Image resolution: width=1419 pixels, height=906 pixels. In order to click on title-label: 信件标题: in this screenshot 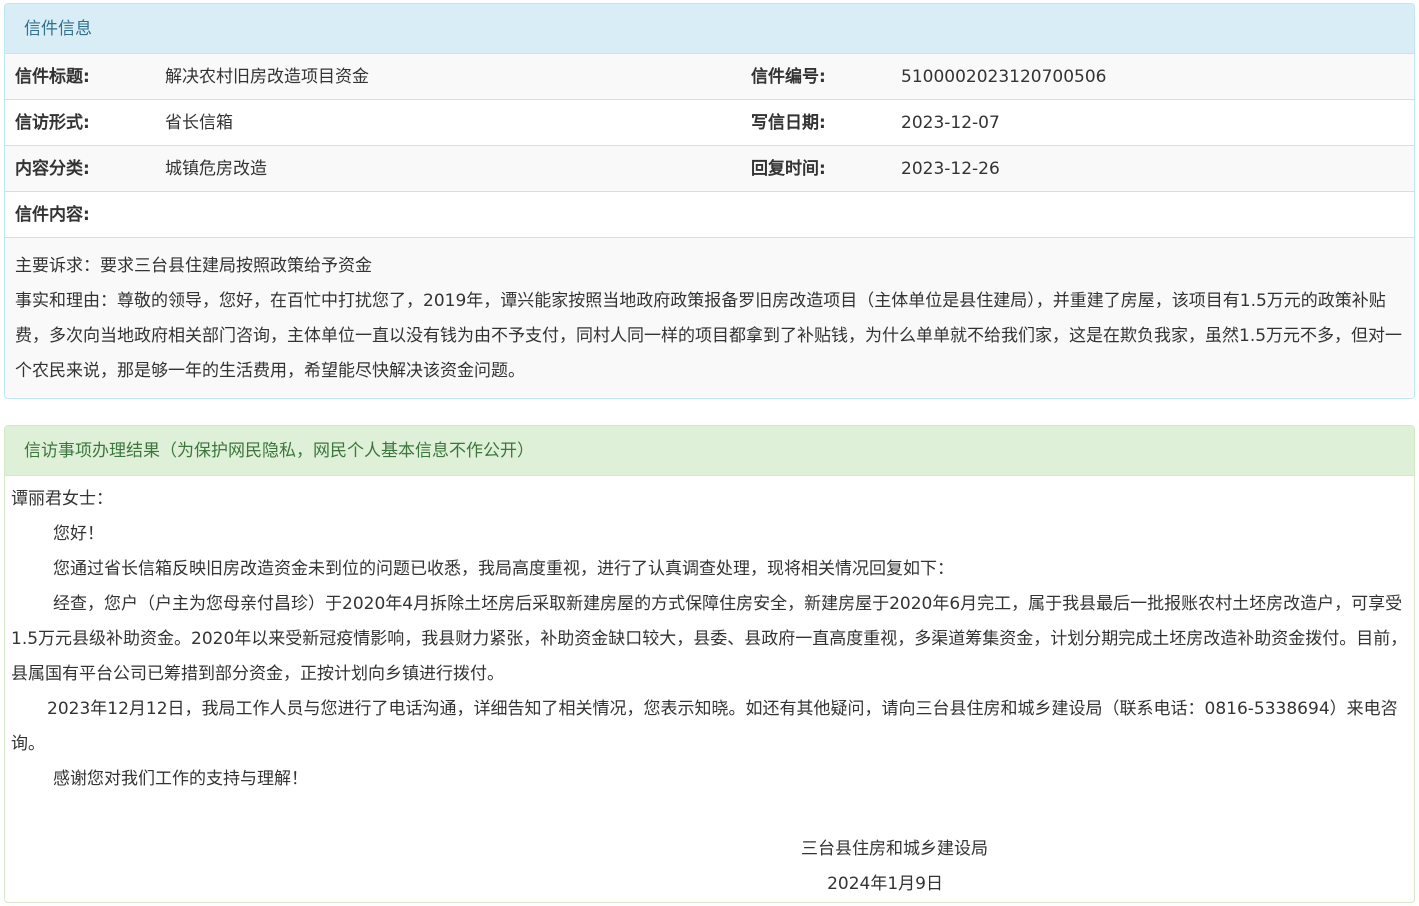, I will do `click(52, 77)`.